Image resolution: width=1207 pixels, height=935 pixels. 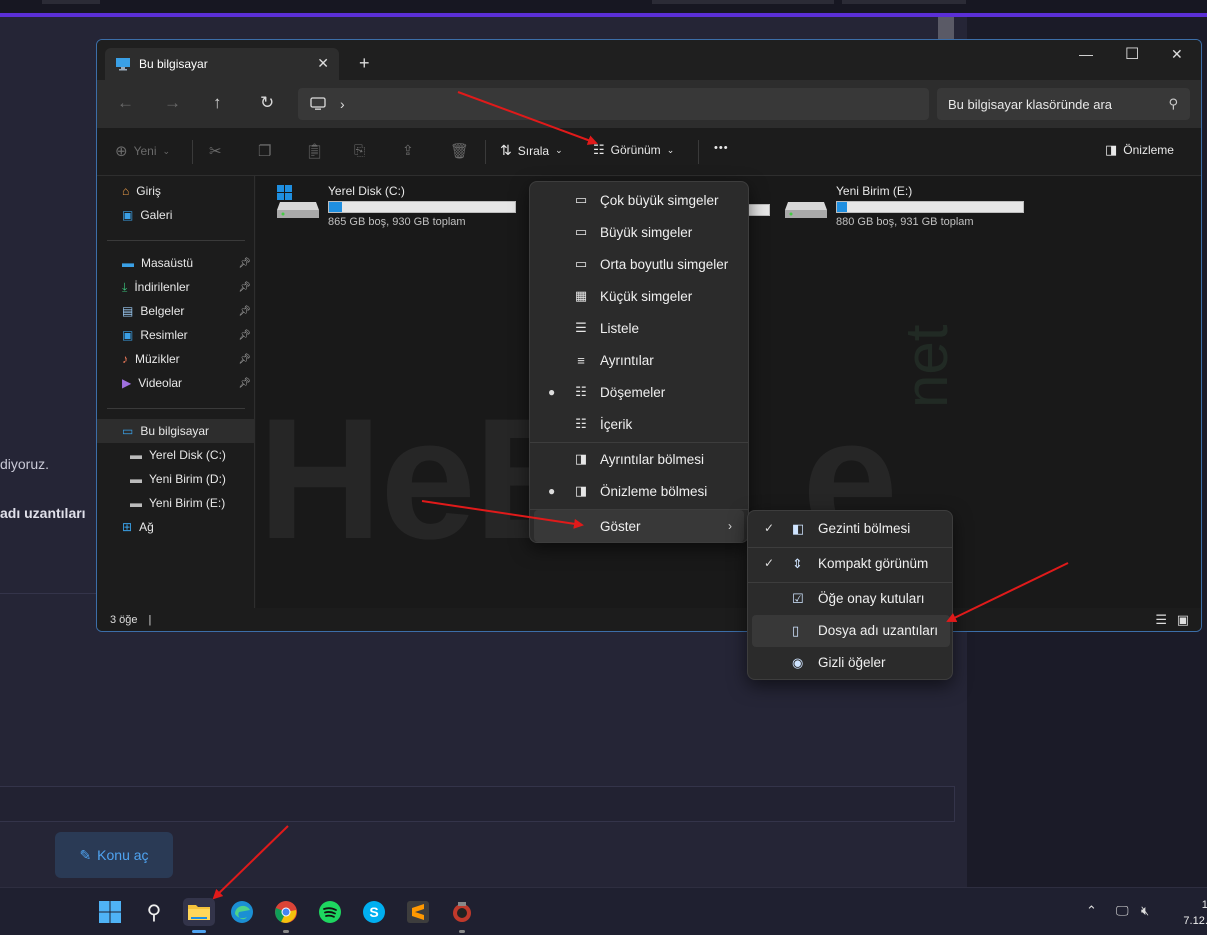 What do you see at coordinates (462, 912) in the screenshot?
I see `game-app-button` at bounding box center [462, 912].